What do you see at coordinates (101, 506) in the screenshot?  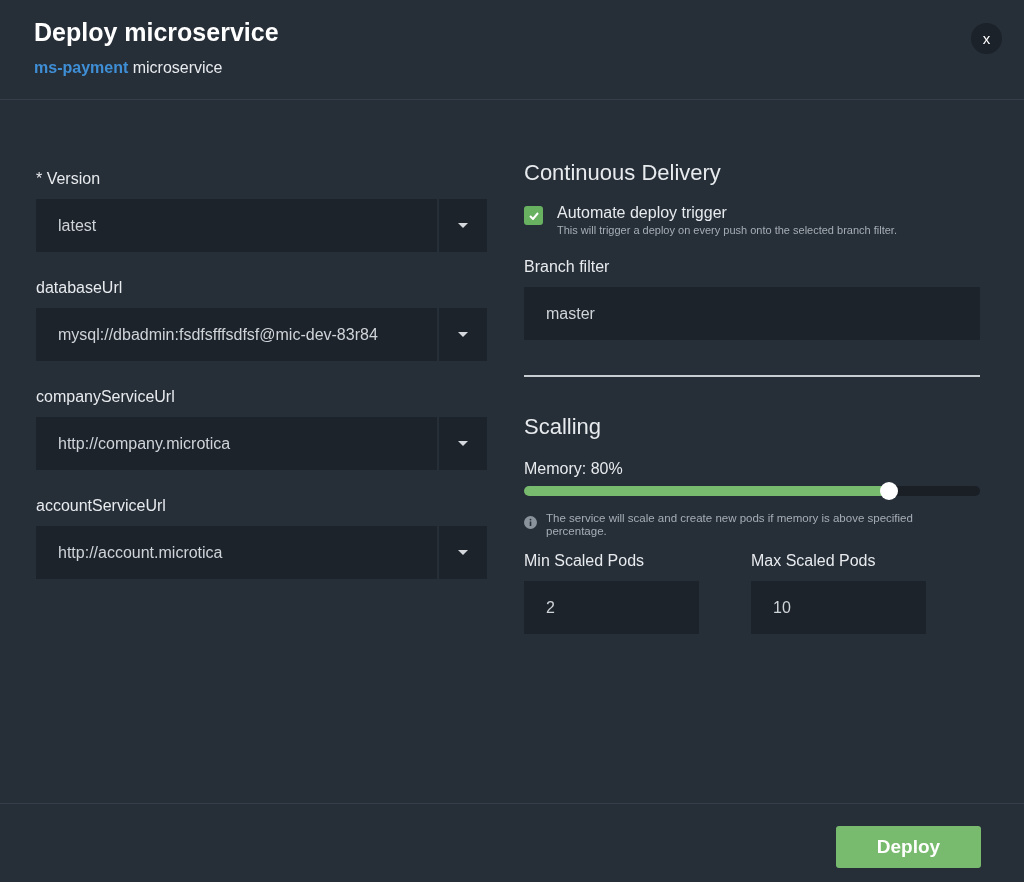 I see `field-label: accountServiceUrl` at bounding box center [101, 506].